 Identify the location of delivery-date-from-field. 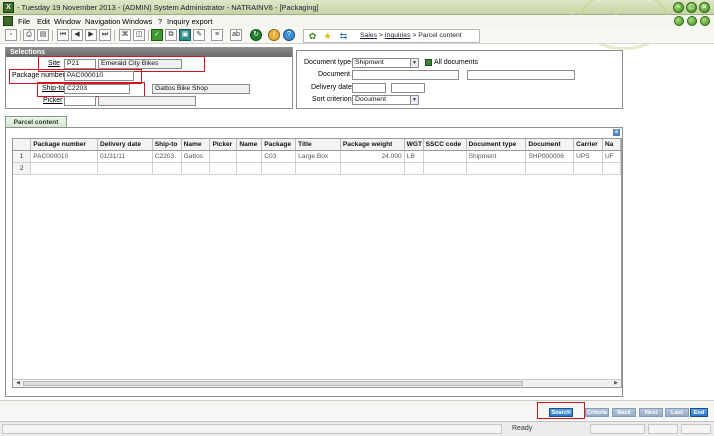
(369, 88).